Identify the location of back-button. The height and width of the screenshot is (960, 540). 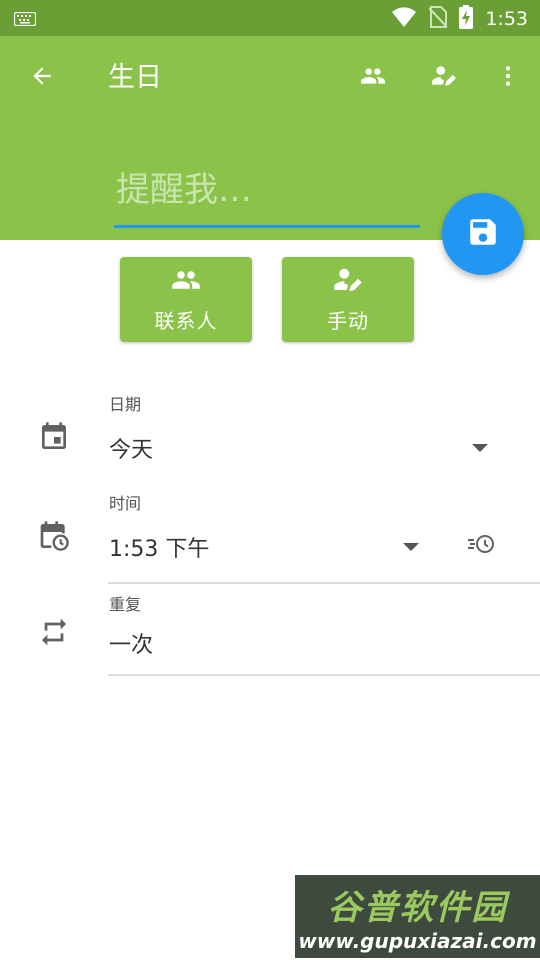
(42, 78).